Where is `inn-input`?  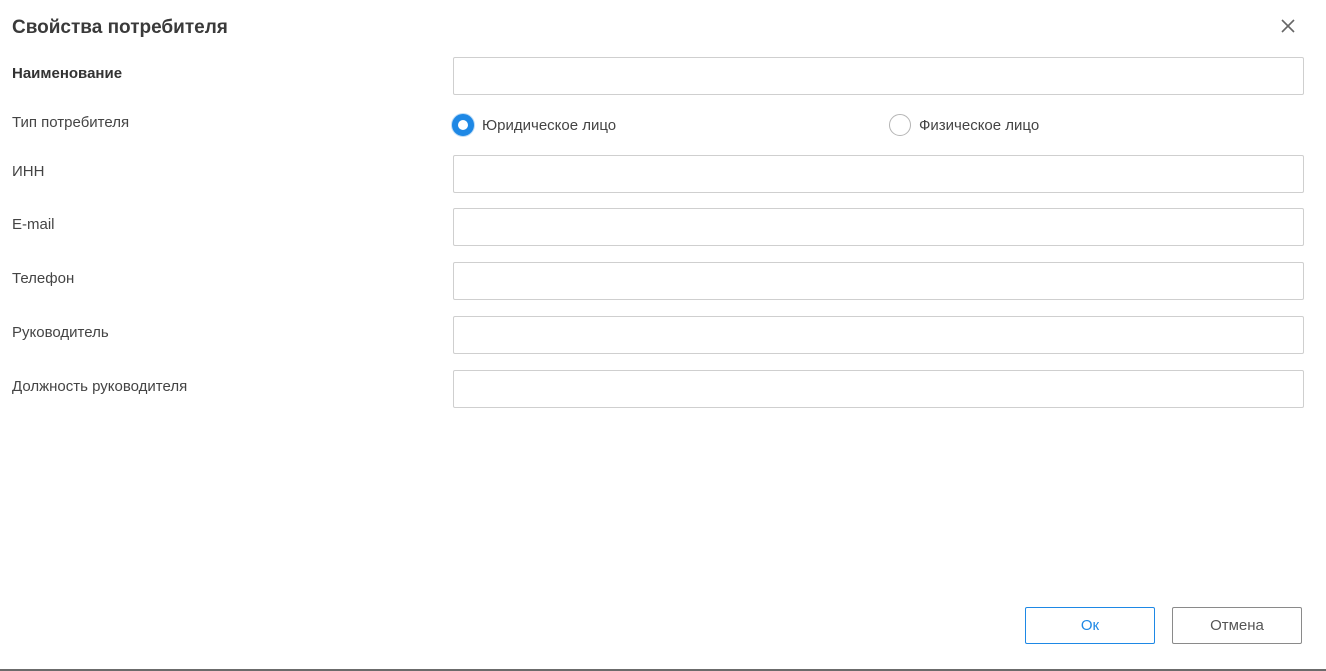
inn-input is located at coordinates (878, 174).